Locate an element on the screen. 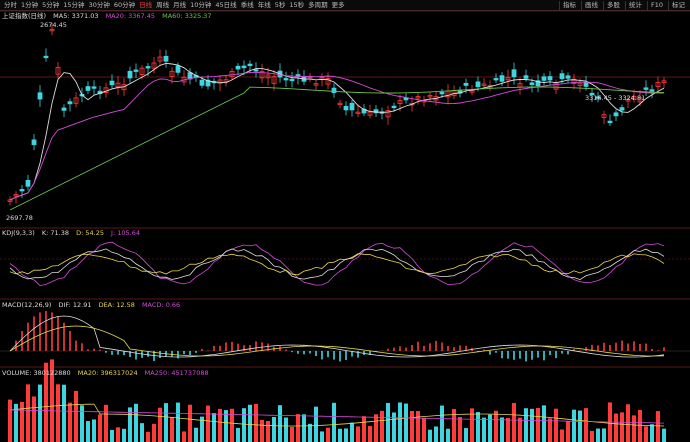 Image resolution: width=690 pixels, height=442 pixels. kdj-d-line is located at coordinates (337, 264).